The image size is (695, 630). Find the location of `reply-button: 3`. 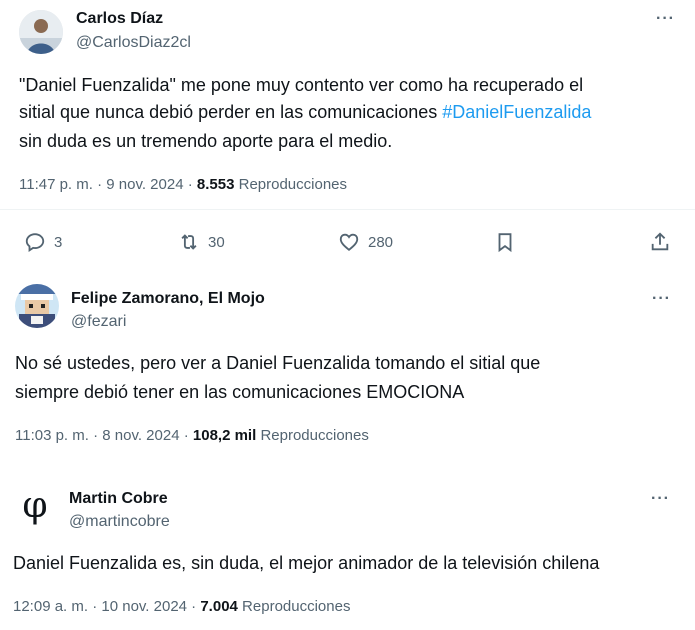

reply-button: 3 is located at coordinates (43, 242).